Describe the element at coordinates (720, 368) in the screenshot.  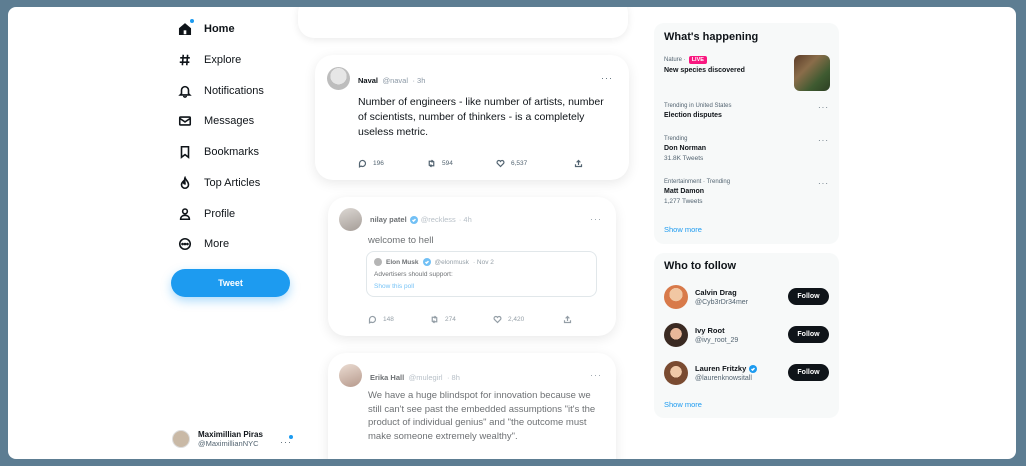
I see `user-name: Lauren Fritzky` at that location.